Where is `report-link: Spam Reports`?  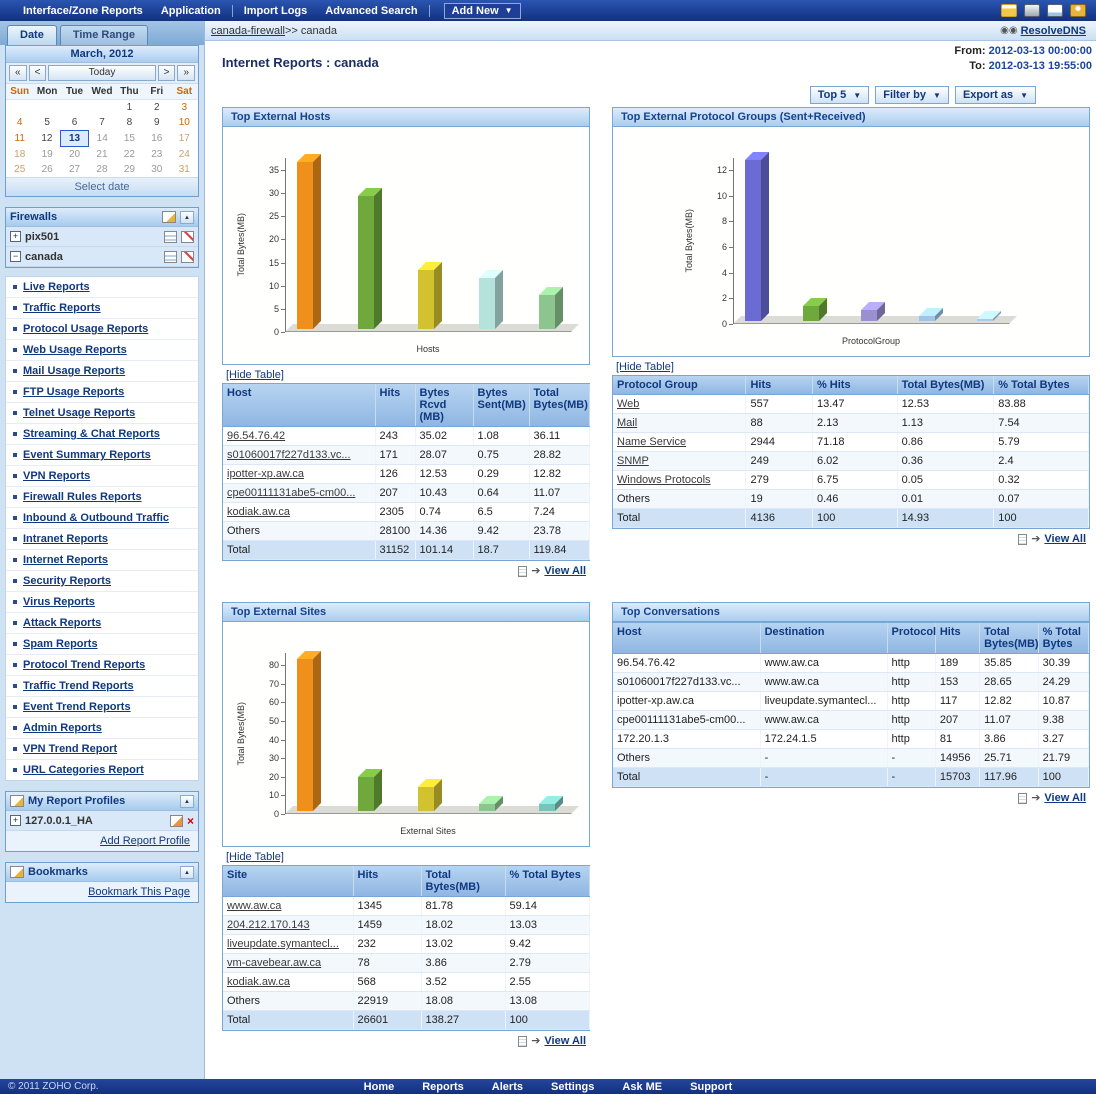 report-link: Spam Reports is located at coordinates (60, 644).